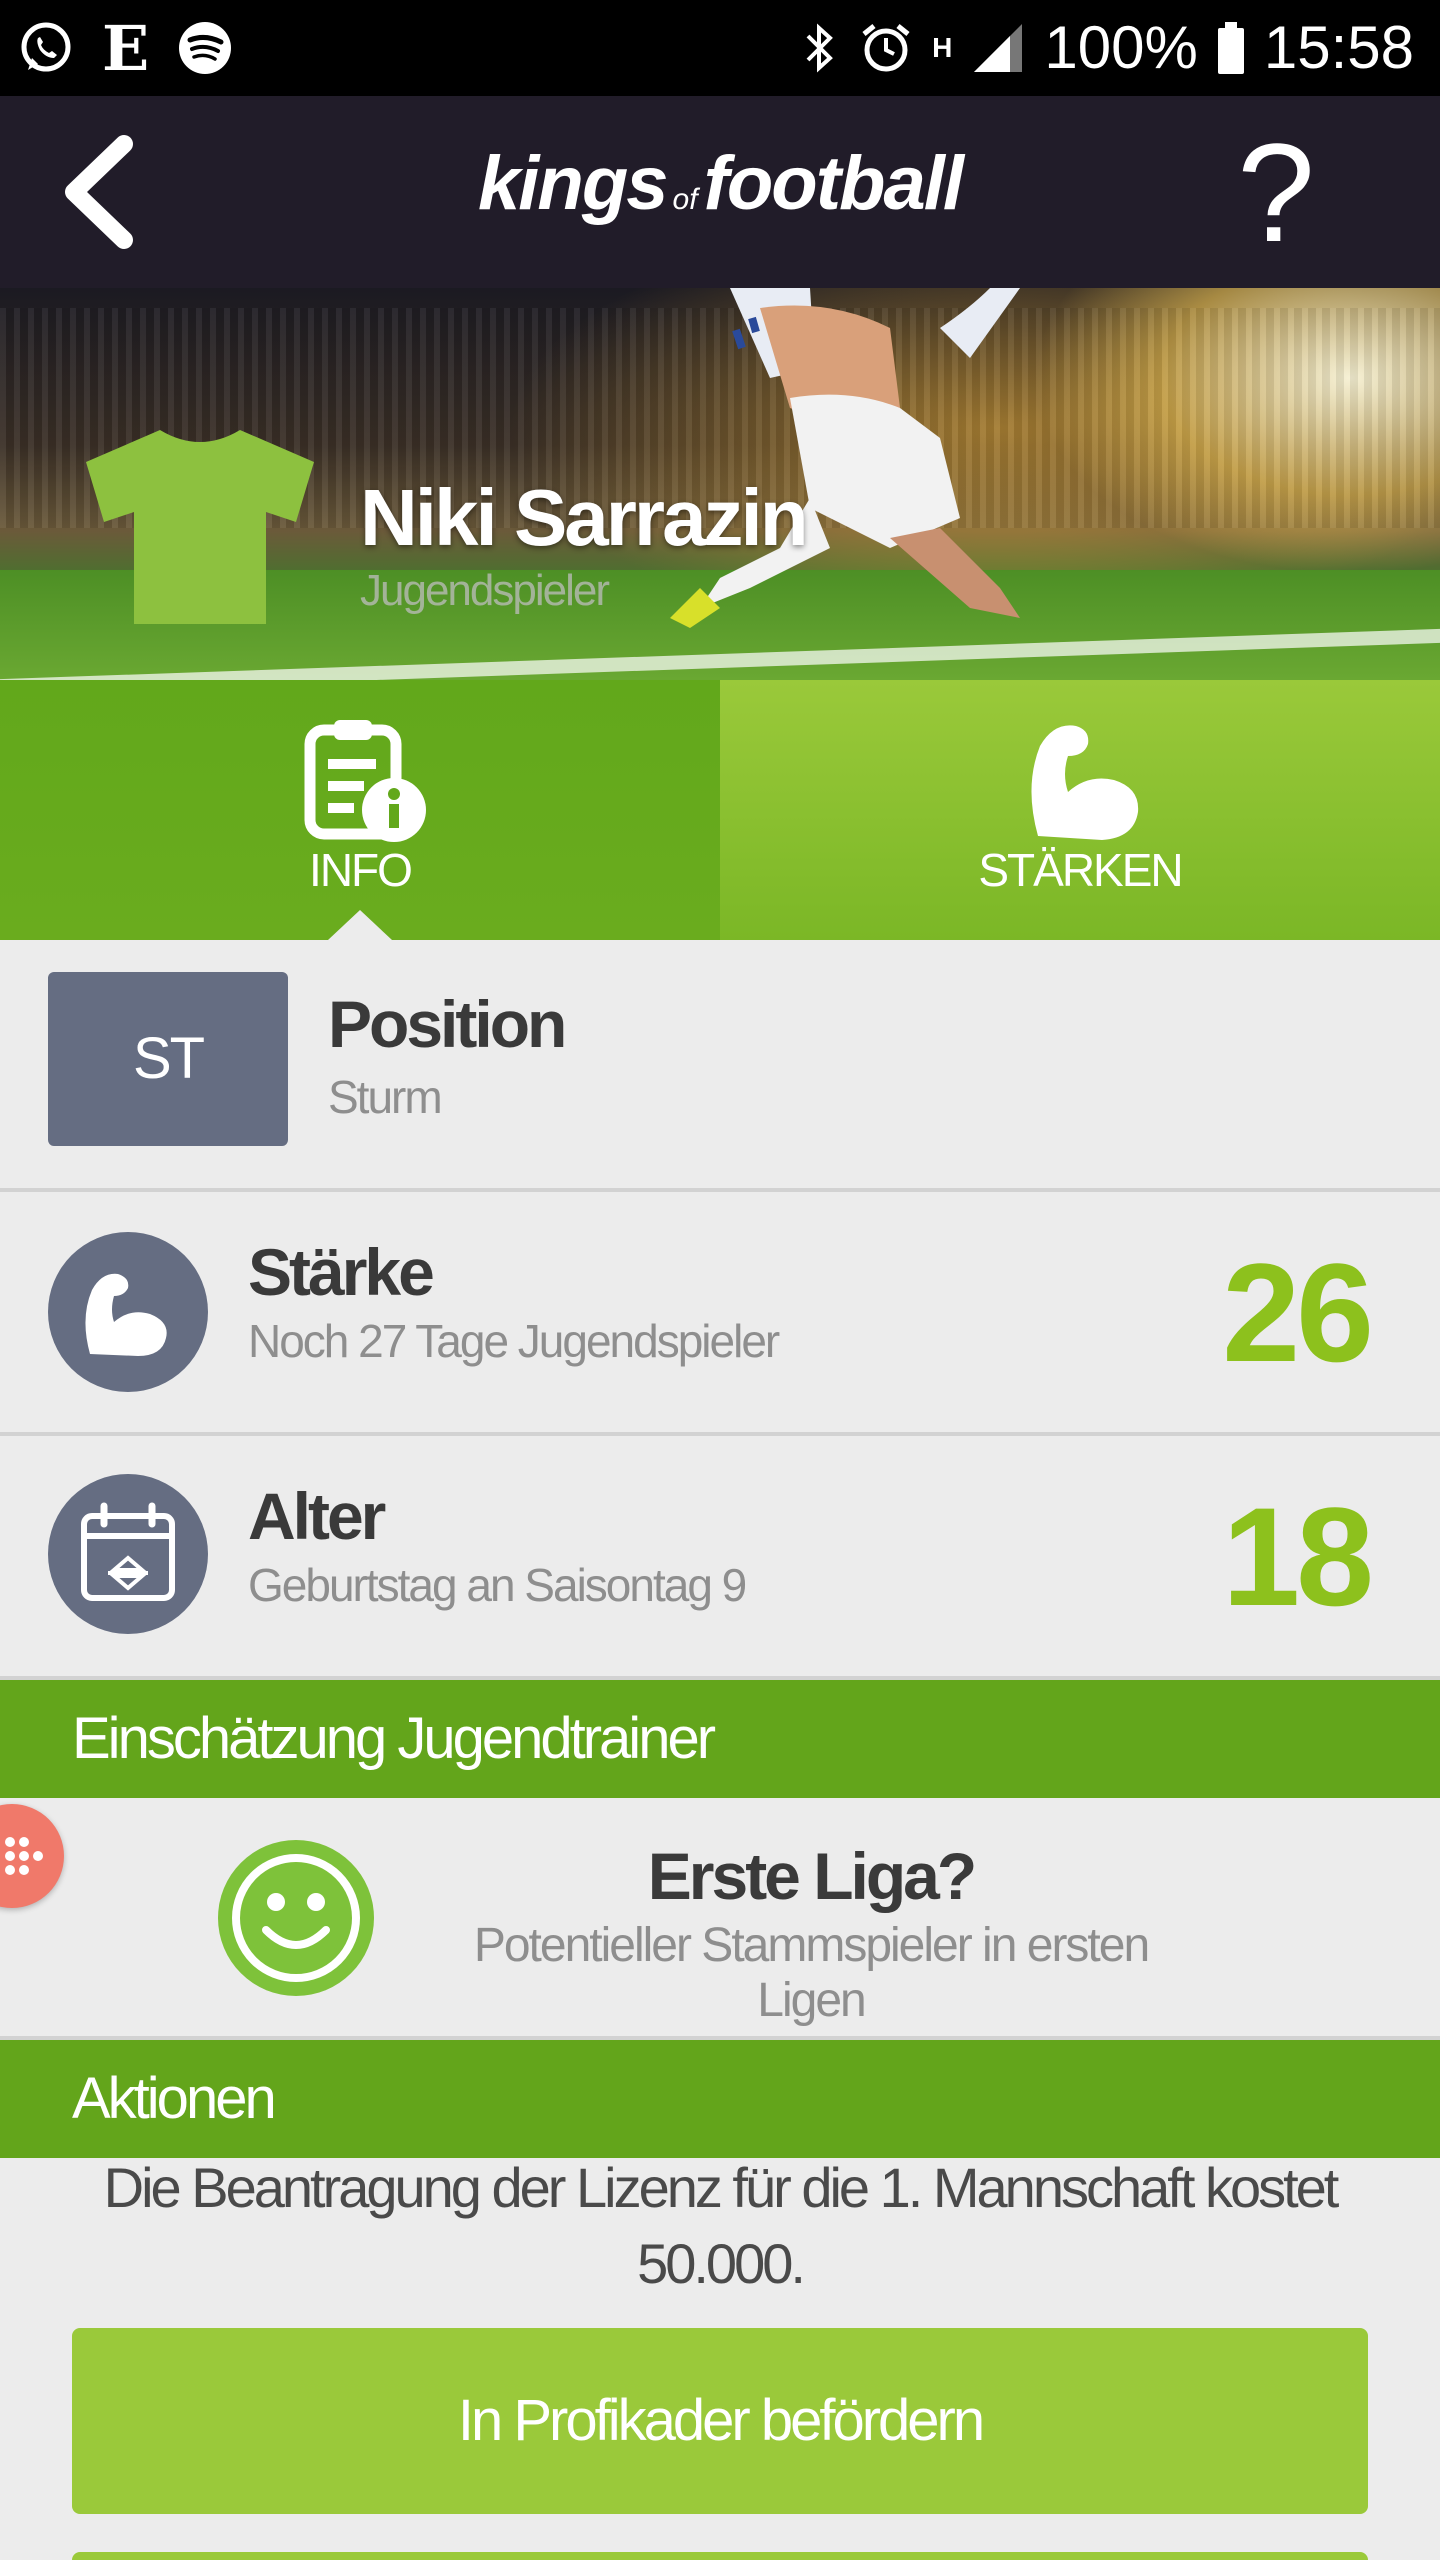 The width and height of the screenshot is (1440, 2560). I want to click on status-bar-system: H 100% 15:58, so click(1107, 48).